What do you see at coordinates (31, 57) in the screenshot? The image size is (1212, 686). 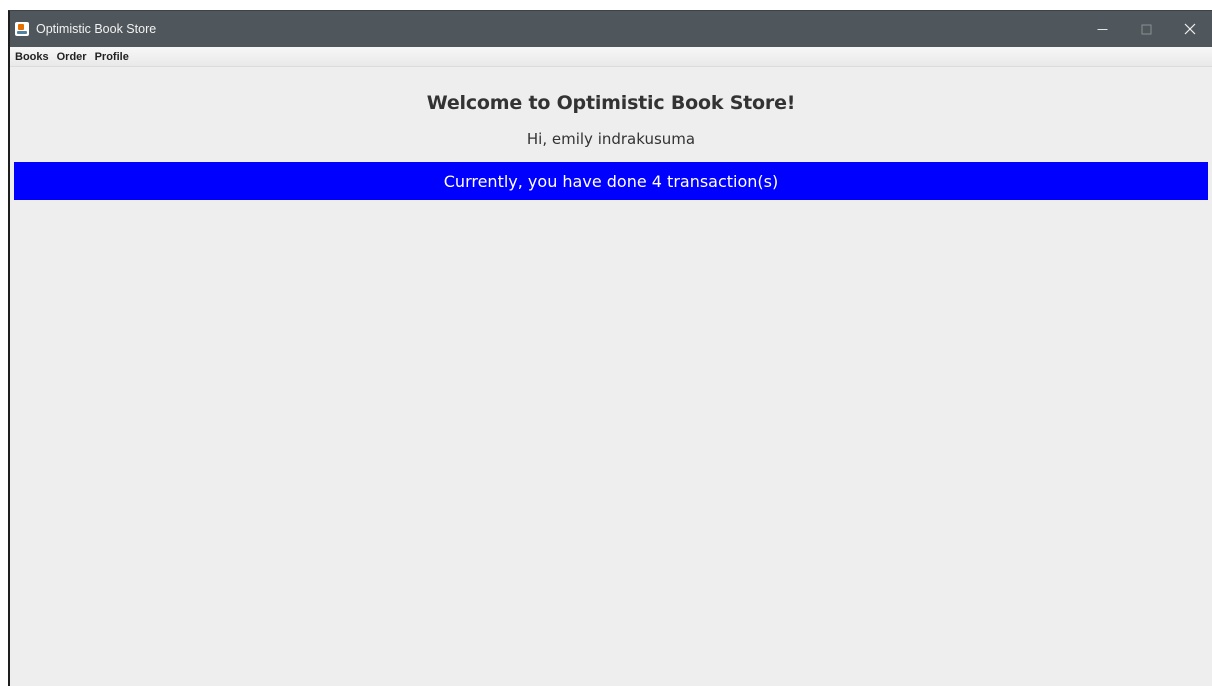 I see `menu-books: Books` at bounding box center [31, 57].